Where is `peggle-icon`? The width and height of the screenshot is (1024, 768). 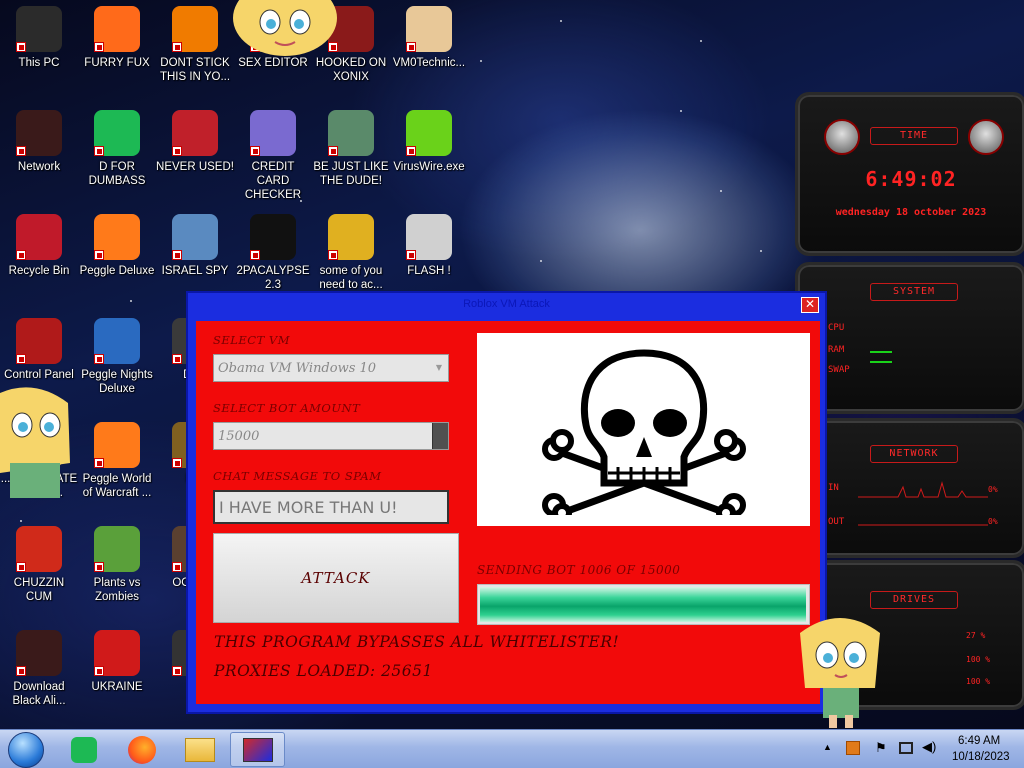 peggle-icon is located at coordinates (117, 237).